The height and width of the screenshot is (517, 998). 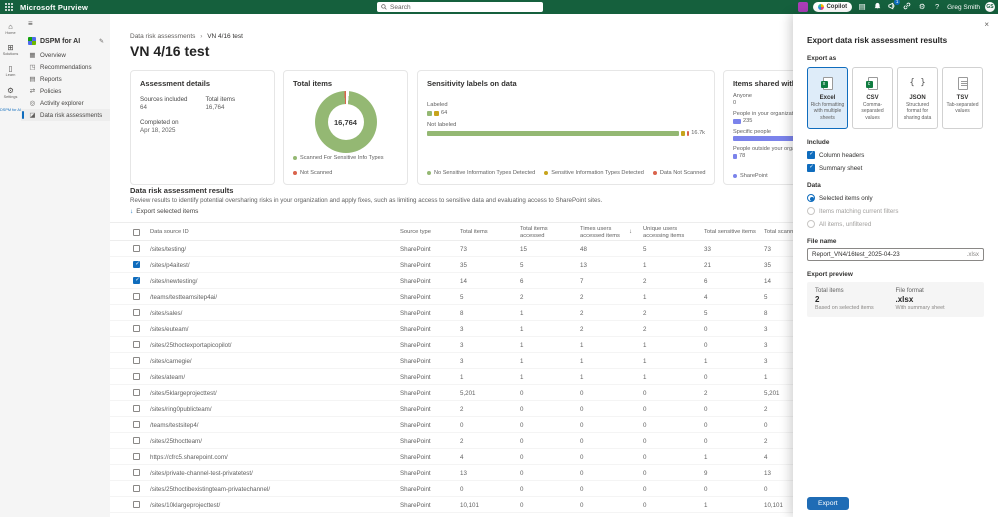 What do you see at coordinates (10, 26) in the screenshot?
I see `home-icon: ⌂` at bounding box center [10, 26].